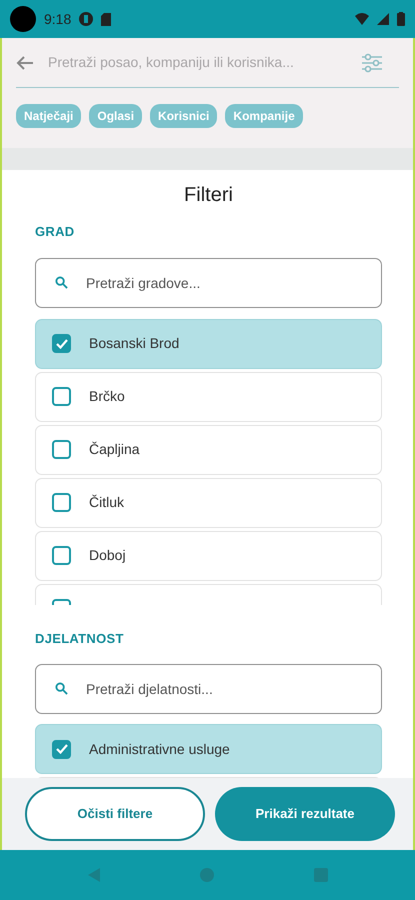 This screenshot has height=900, width=415. I want to click on option-row: Brčko, so click(208, 397).